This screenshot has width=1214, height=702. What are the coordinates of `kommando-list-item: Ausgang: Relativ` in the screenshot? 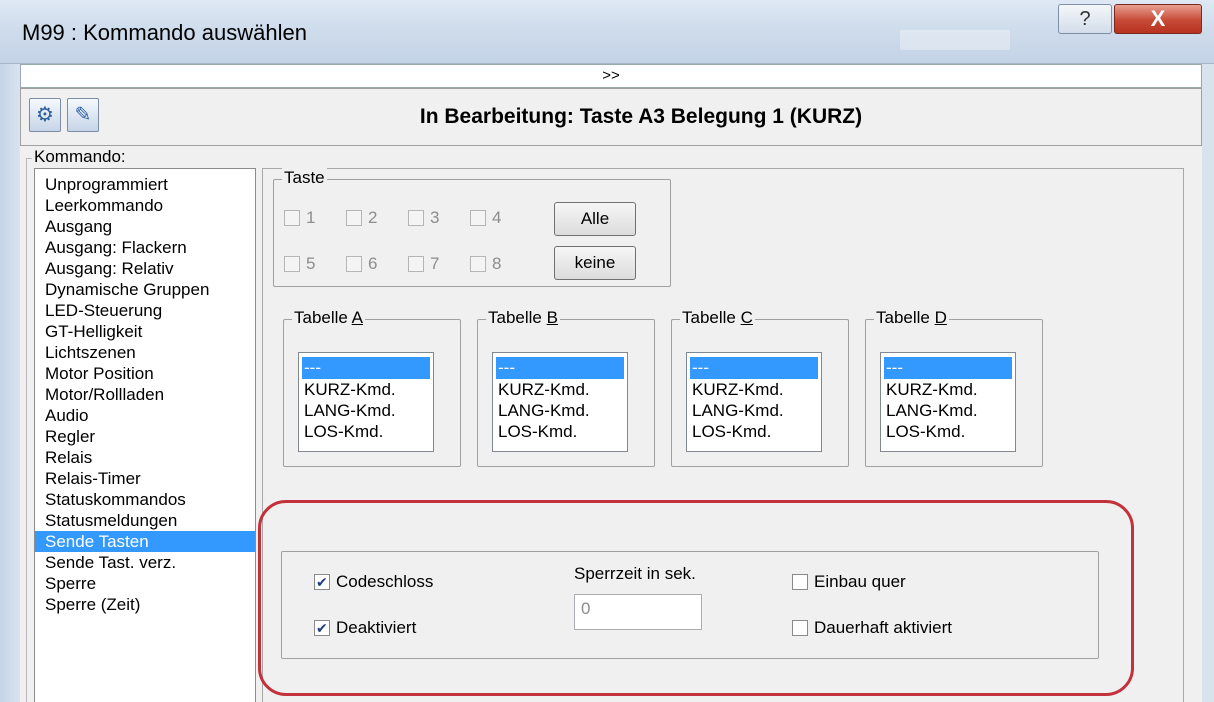 It's located at (145, 268).